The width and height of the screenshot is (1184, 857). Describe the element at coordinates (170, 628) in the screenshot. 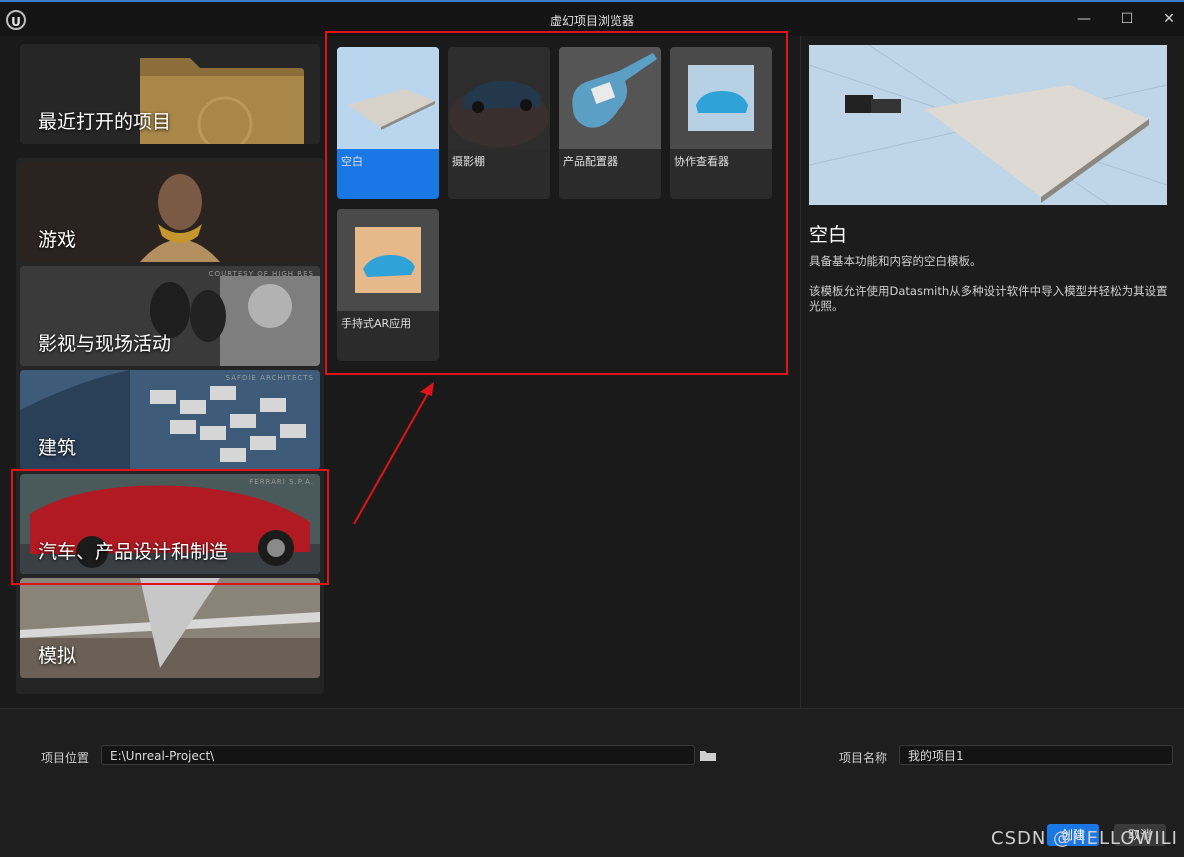

I see `category-simulation: 模拟` at that location.